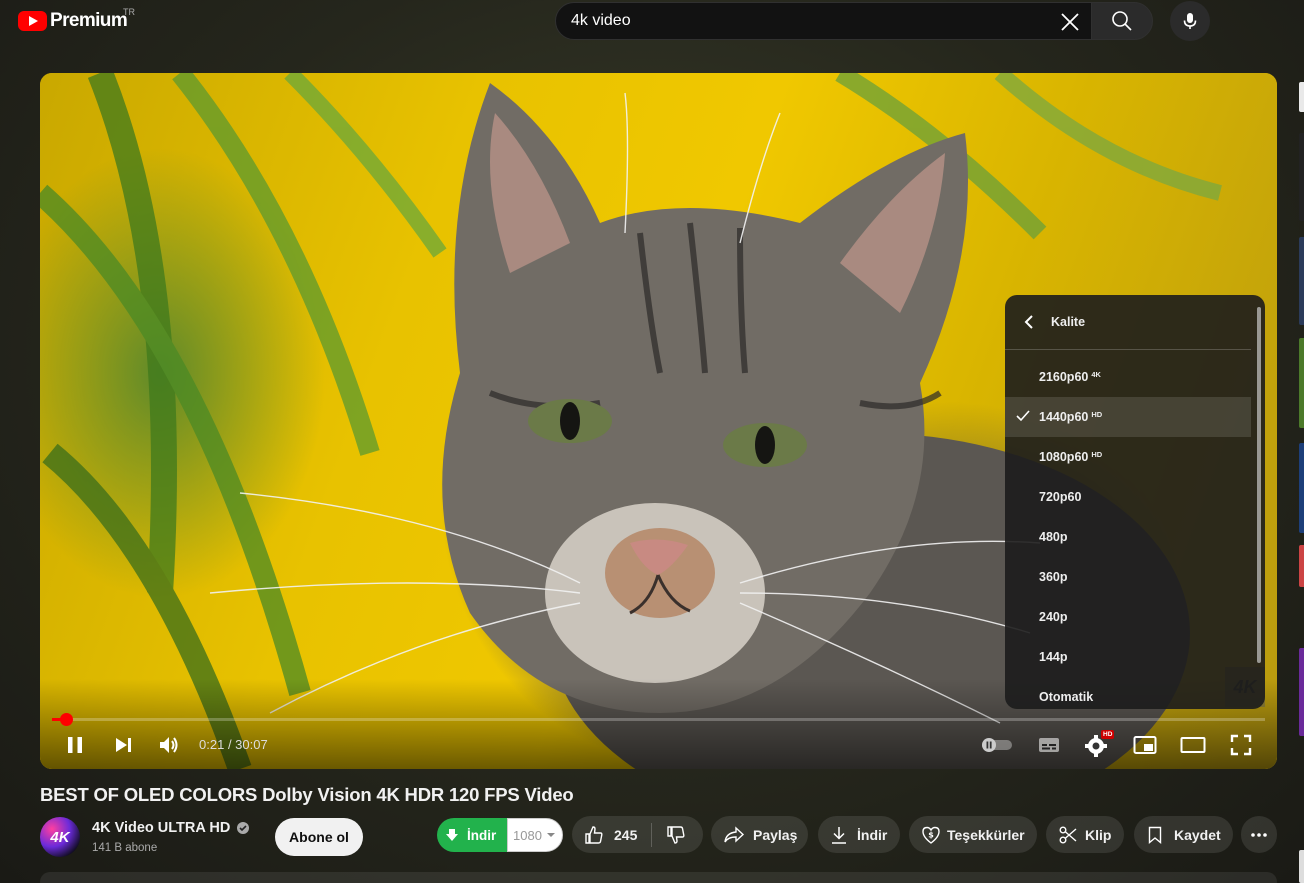 This screenshot has height=883, width=1304. Describe the element at coordinates (1128, 417) in the screenshot. I see `quality-option: 1440p60 HD` at that location.